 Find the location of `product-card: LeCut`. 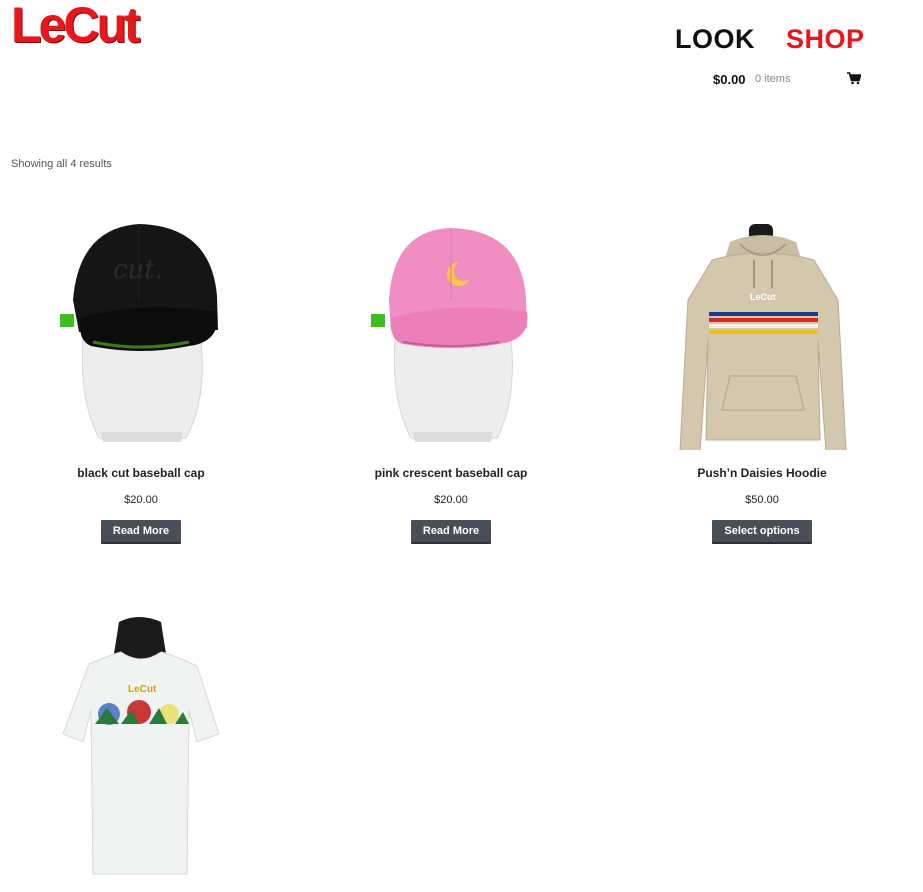

product-card: LeCut is located at coordinates (141, 741).